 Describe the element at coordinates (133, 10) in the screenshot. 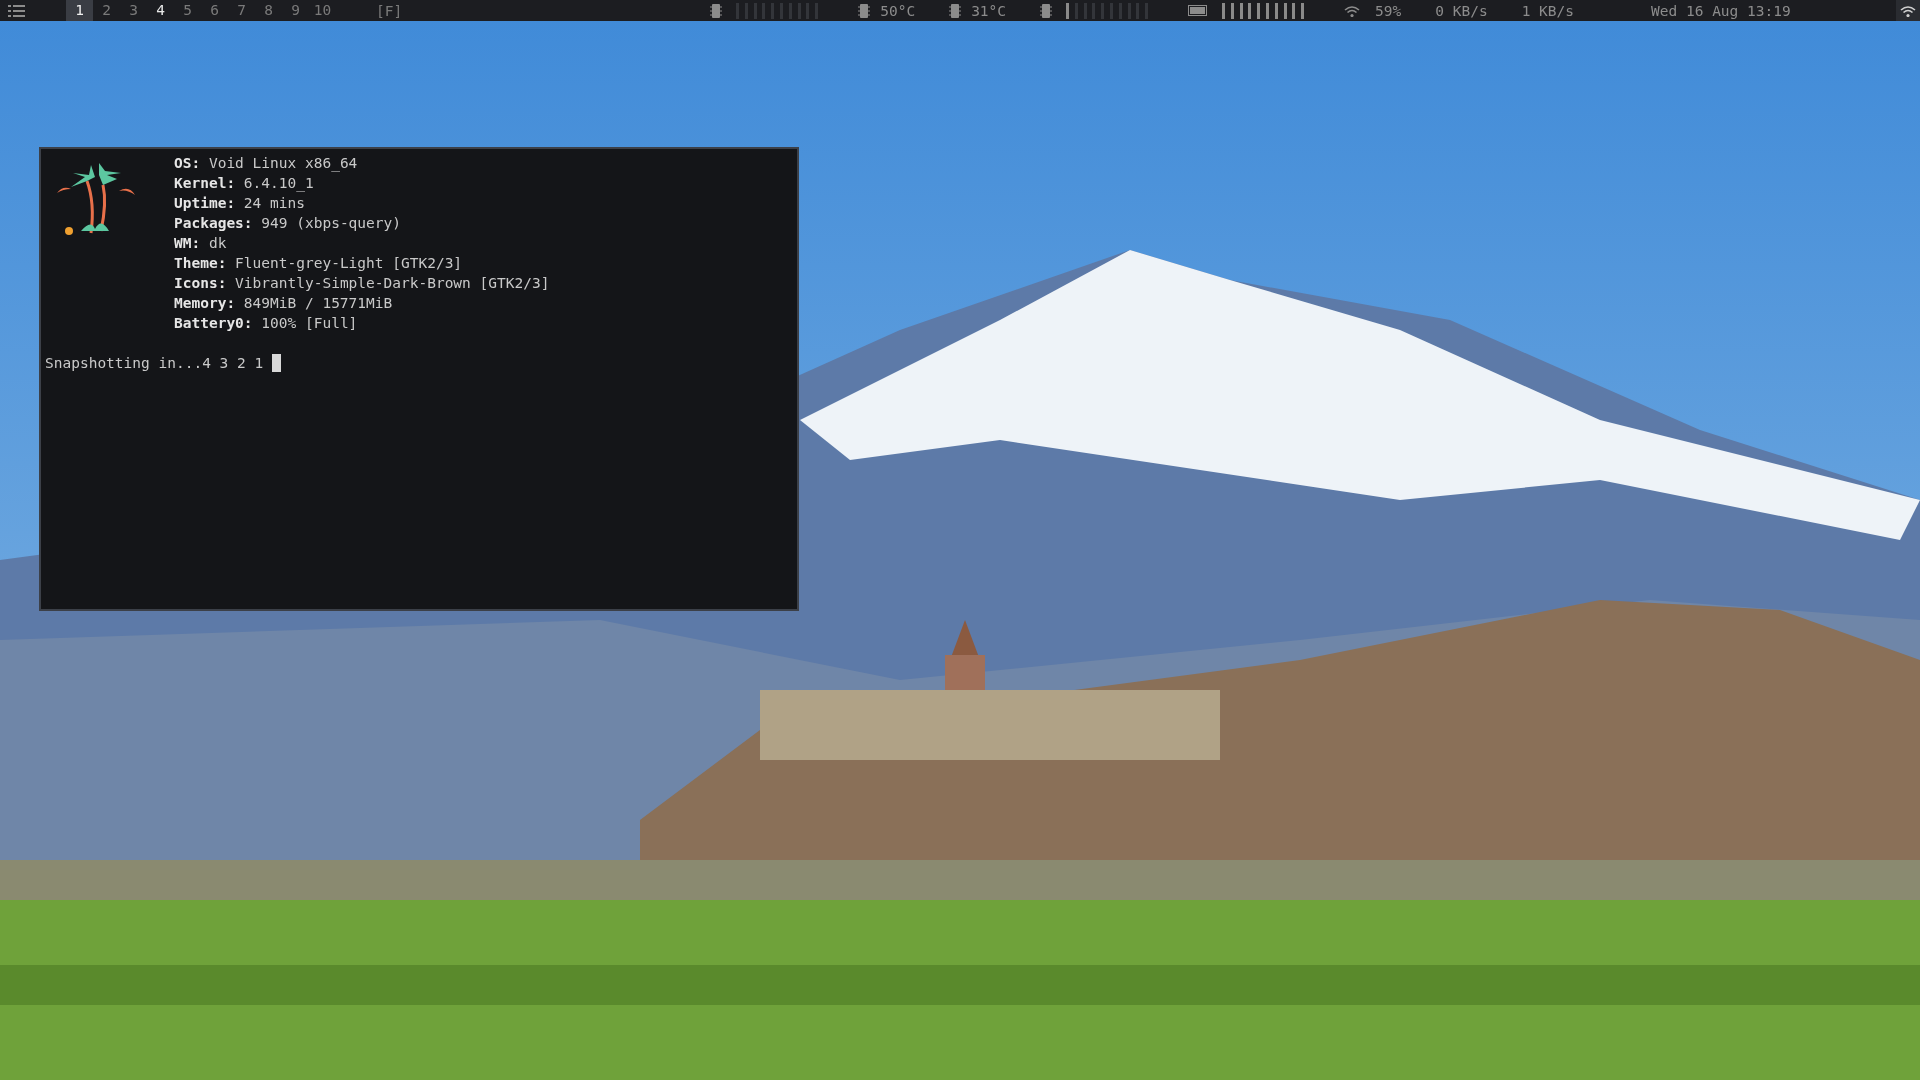

I see `workspace-tab: 3` at that location.